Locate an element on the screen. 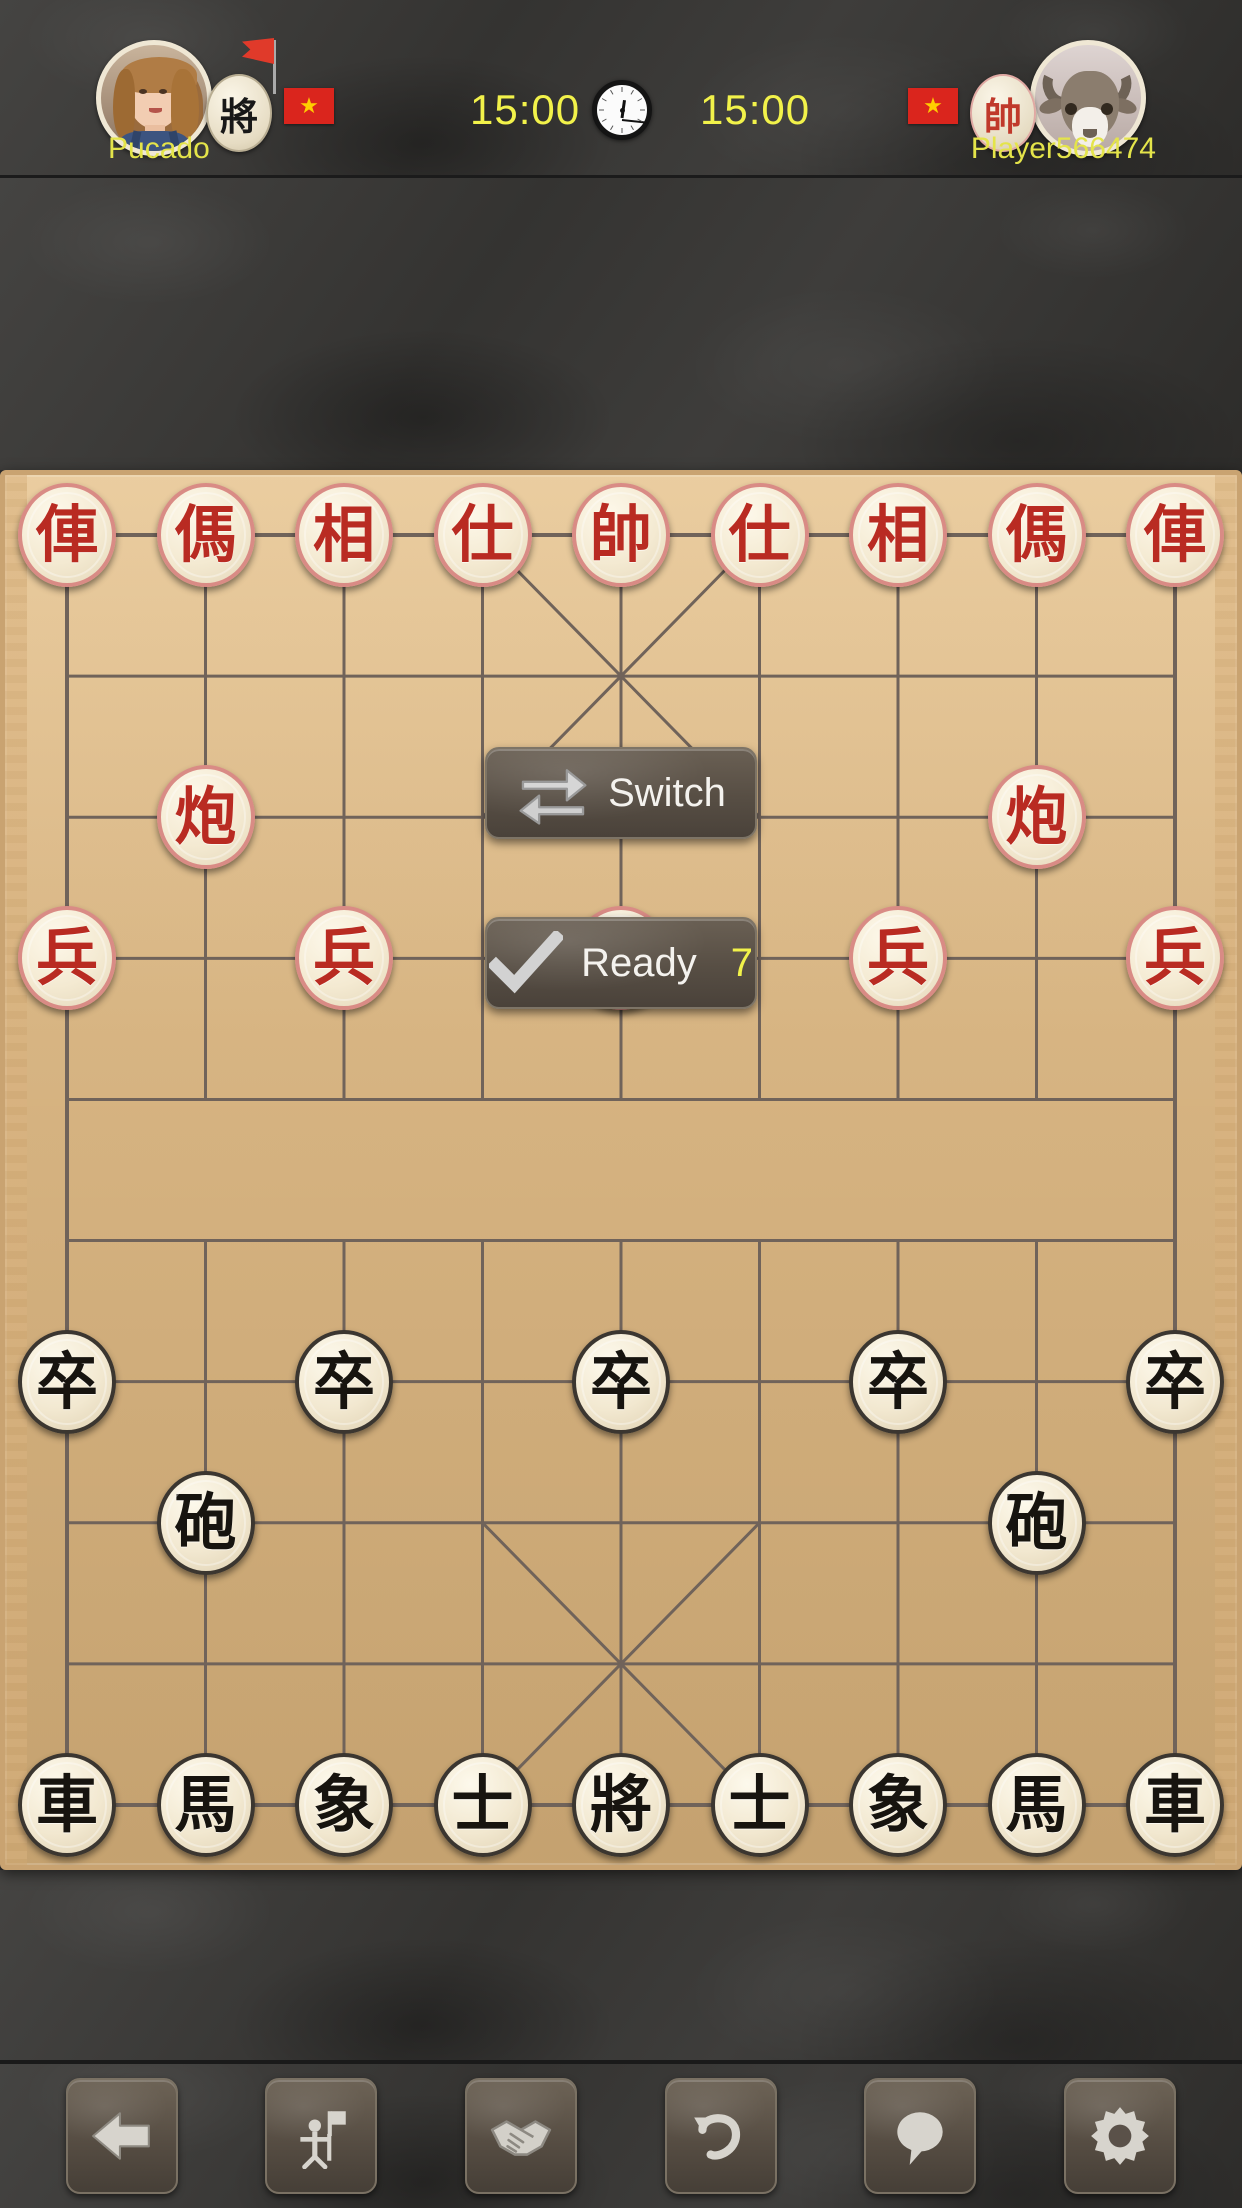  draw-button is located at coordinates (521, 2136).